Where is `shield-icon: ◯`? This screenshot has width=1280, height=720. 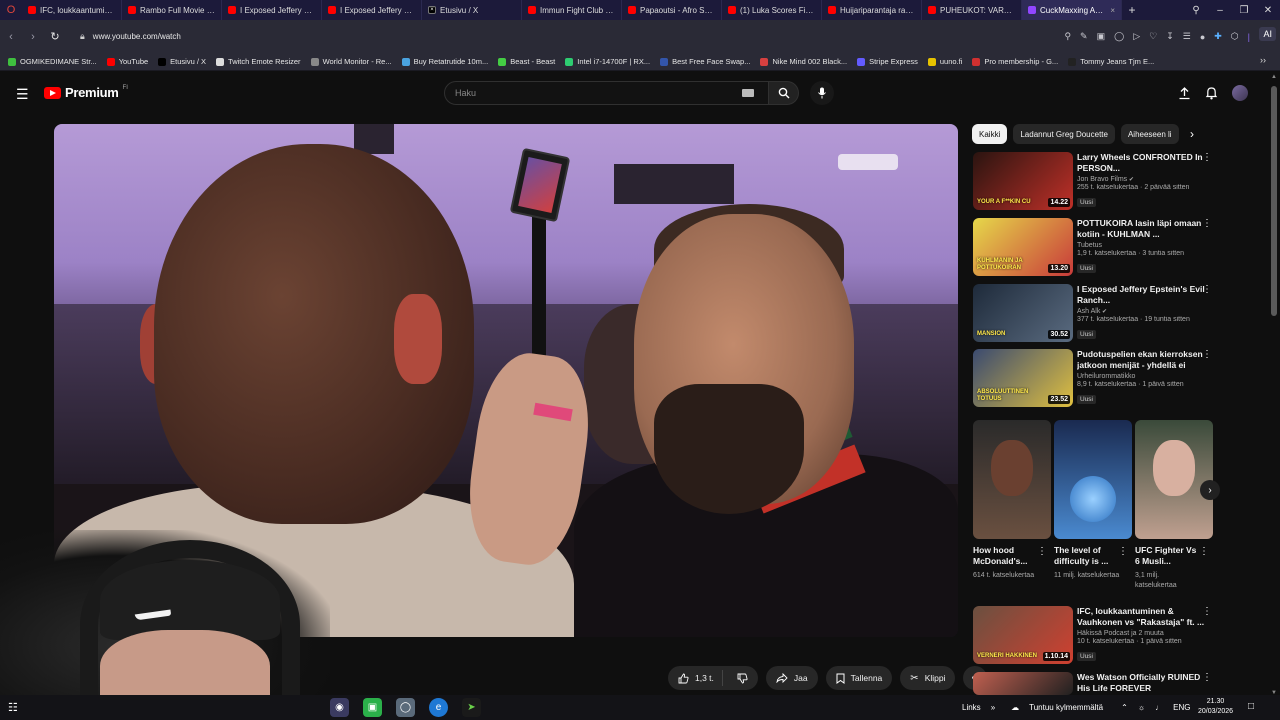 shield-icon: ◯ is located at coordinates (1119, 36).